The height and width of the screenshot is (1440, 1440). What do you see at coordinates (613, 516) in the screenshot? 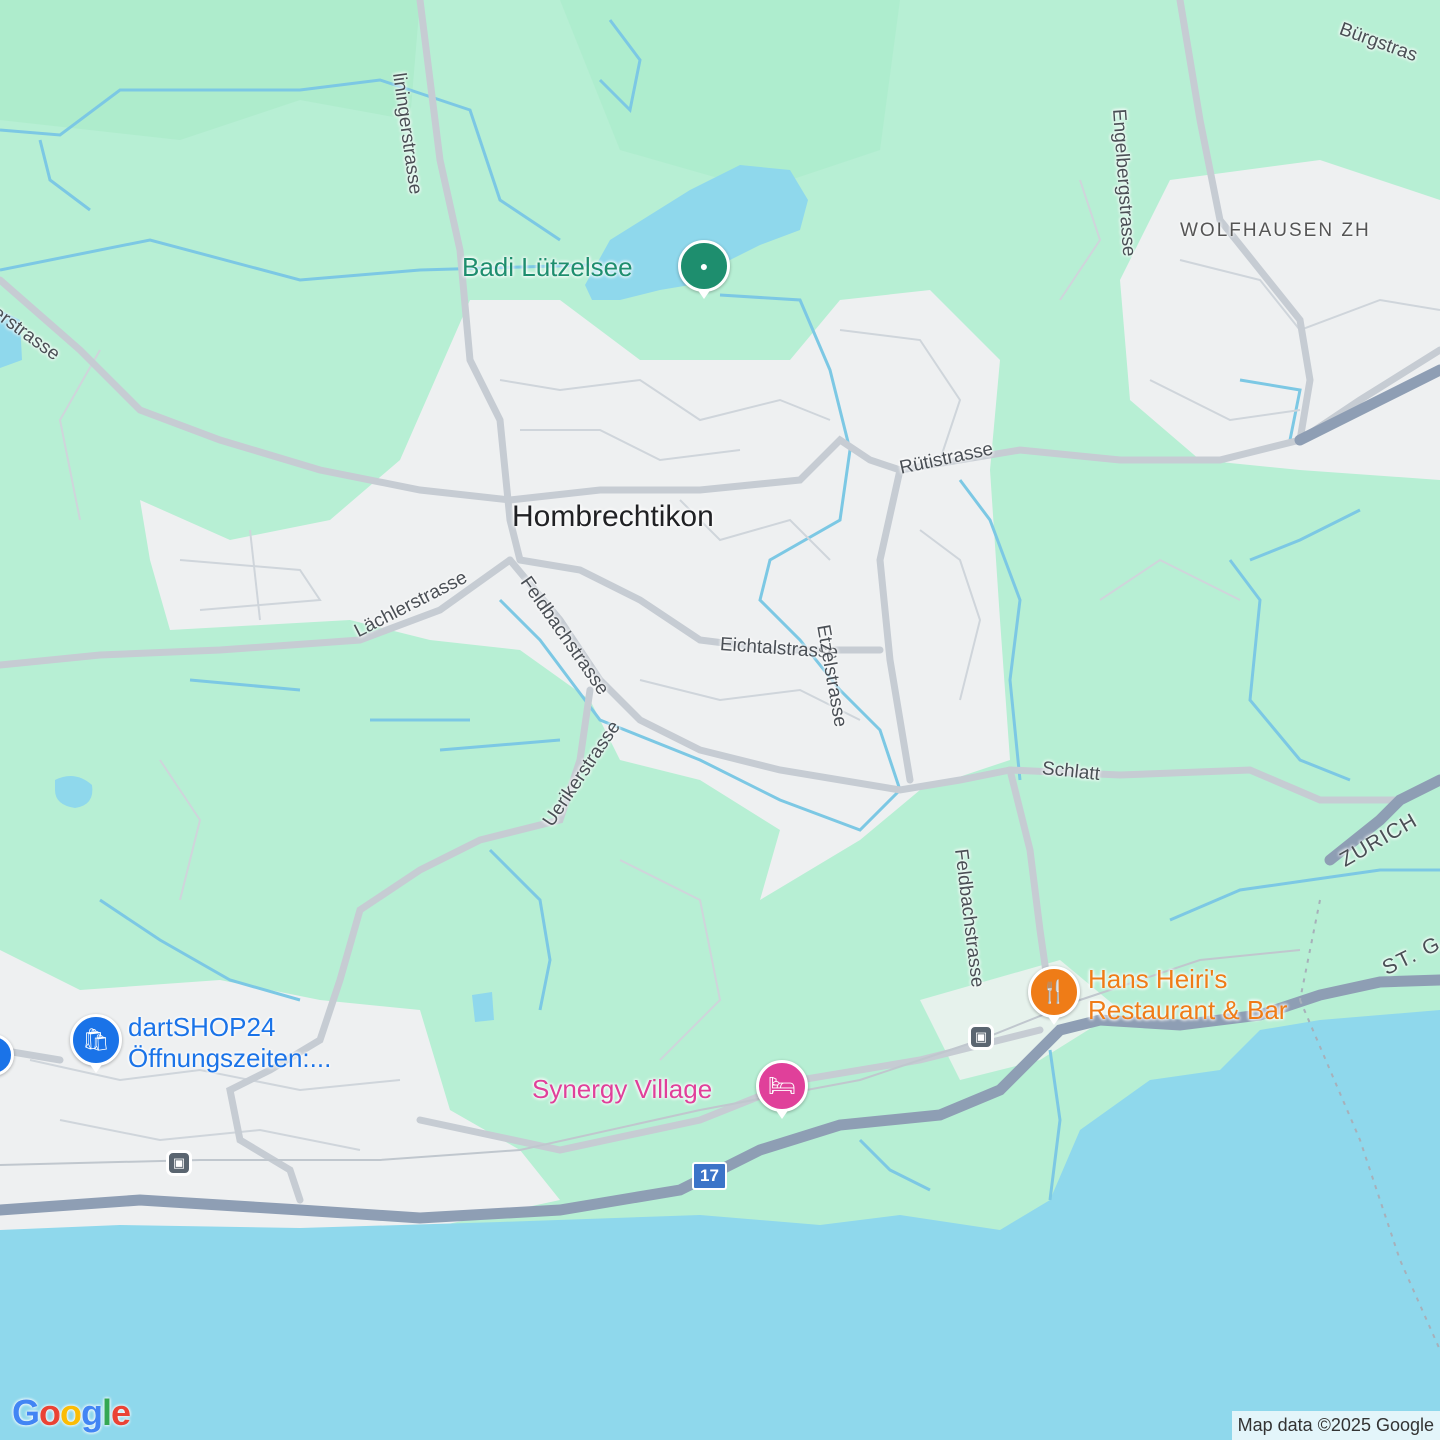
I see `town-label-hombrechtikon: Hombrechtikon` at bounding box center [613, 516].